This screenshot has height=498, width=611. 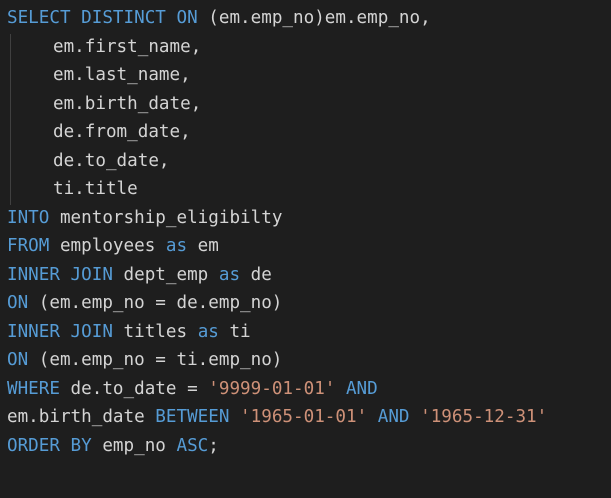 I want to click on code-token: em.first_name,, so click(x=127, y=46).